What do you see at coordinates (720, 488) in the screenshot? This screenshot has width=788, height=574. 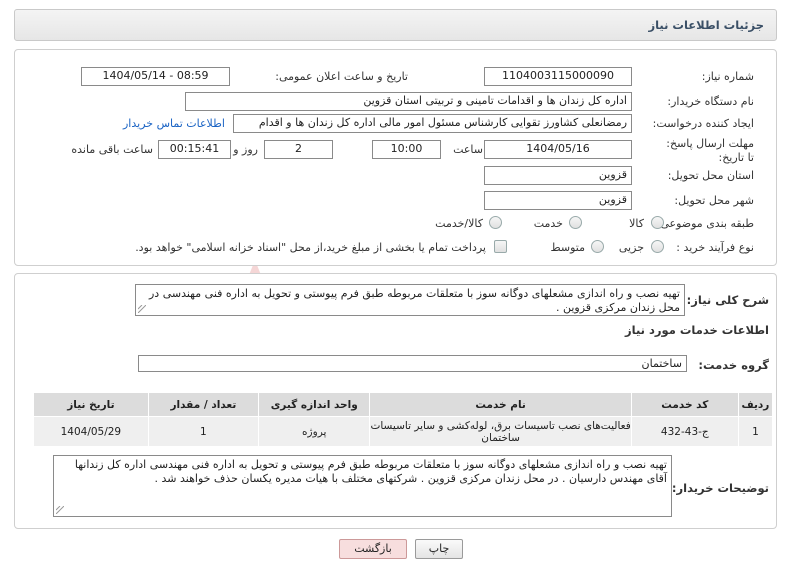 I see `buyer-notes-label: توضیحات خریدار:` at bounding box center [720, 488].